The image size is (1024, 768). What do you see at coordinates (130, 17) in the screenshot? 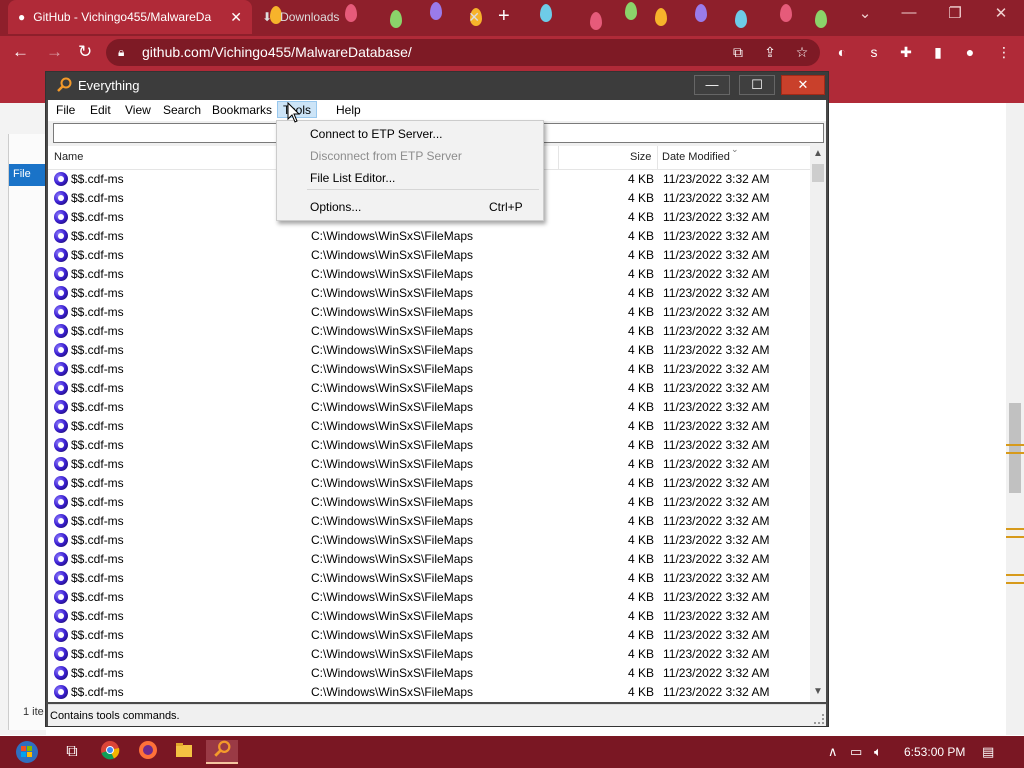
I see `tab-github: ● GitHub - Vichingo455/MalwareDa ✕` at bounding box center [130, 17].